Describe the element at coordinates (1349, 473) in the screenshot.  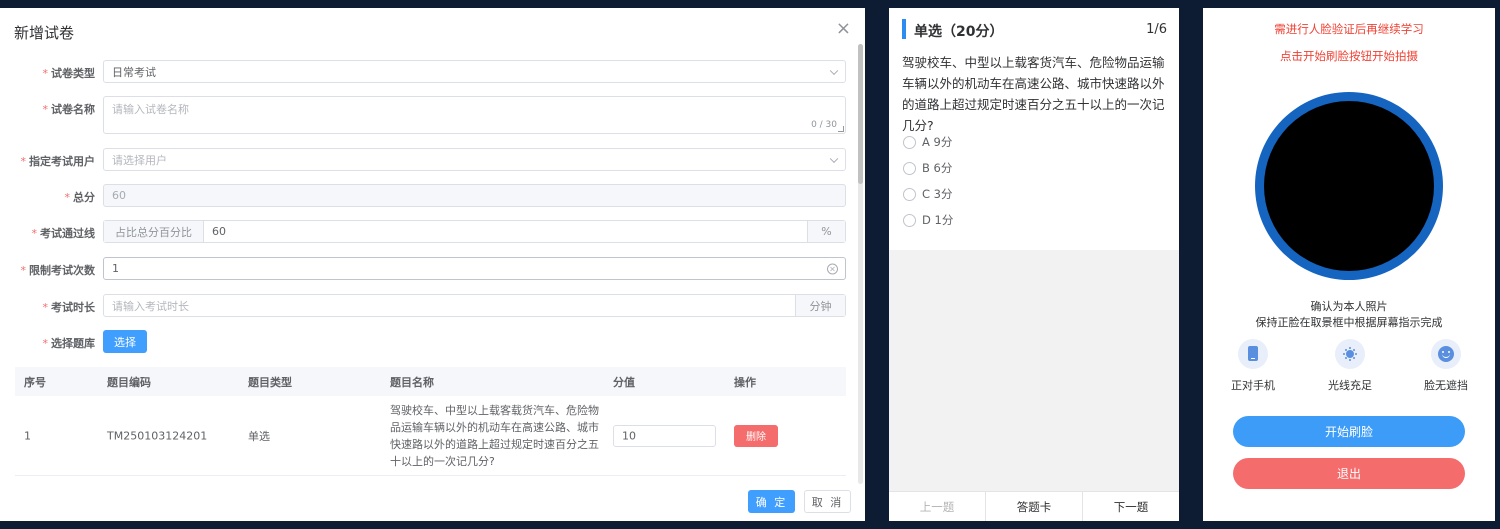
I see `exit-button: 退出` at that location.